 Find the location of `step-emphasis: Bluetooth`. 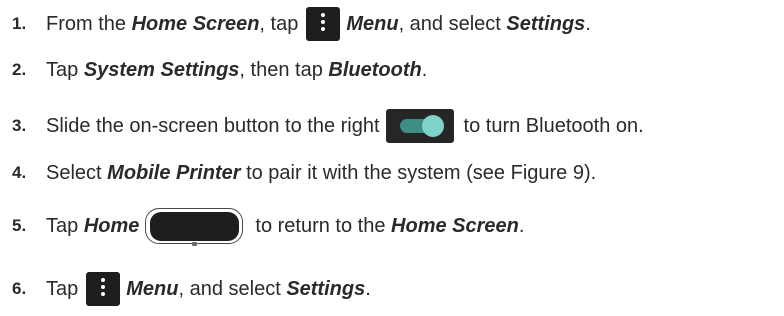

step-emphasis: Bluetooth is located at coordinates (375, 70).